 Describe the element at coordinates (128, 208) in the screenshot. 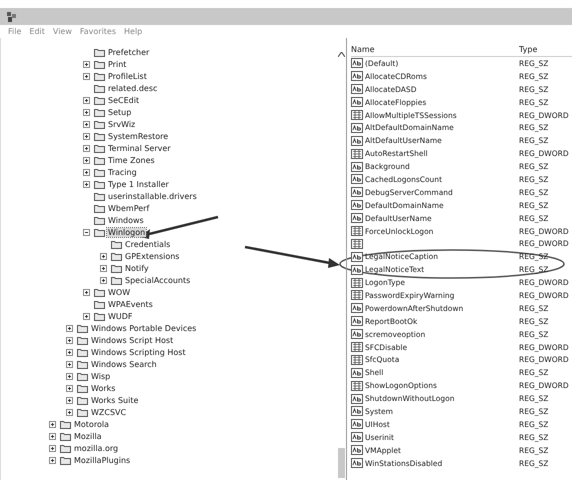

I see `tree-item: WbemPerf` at that location.